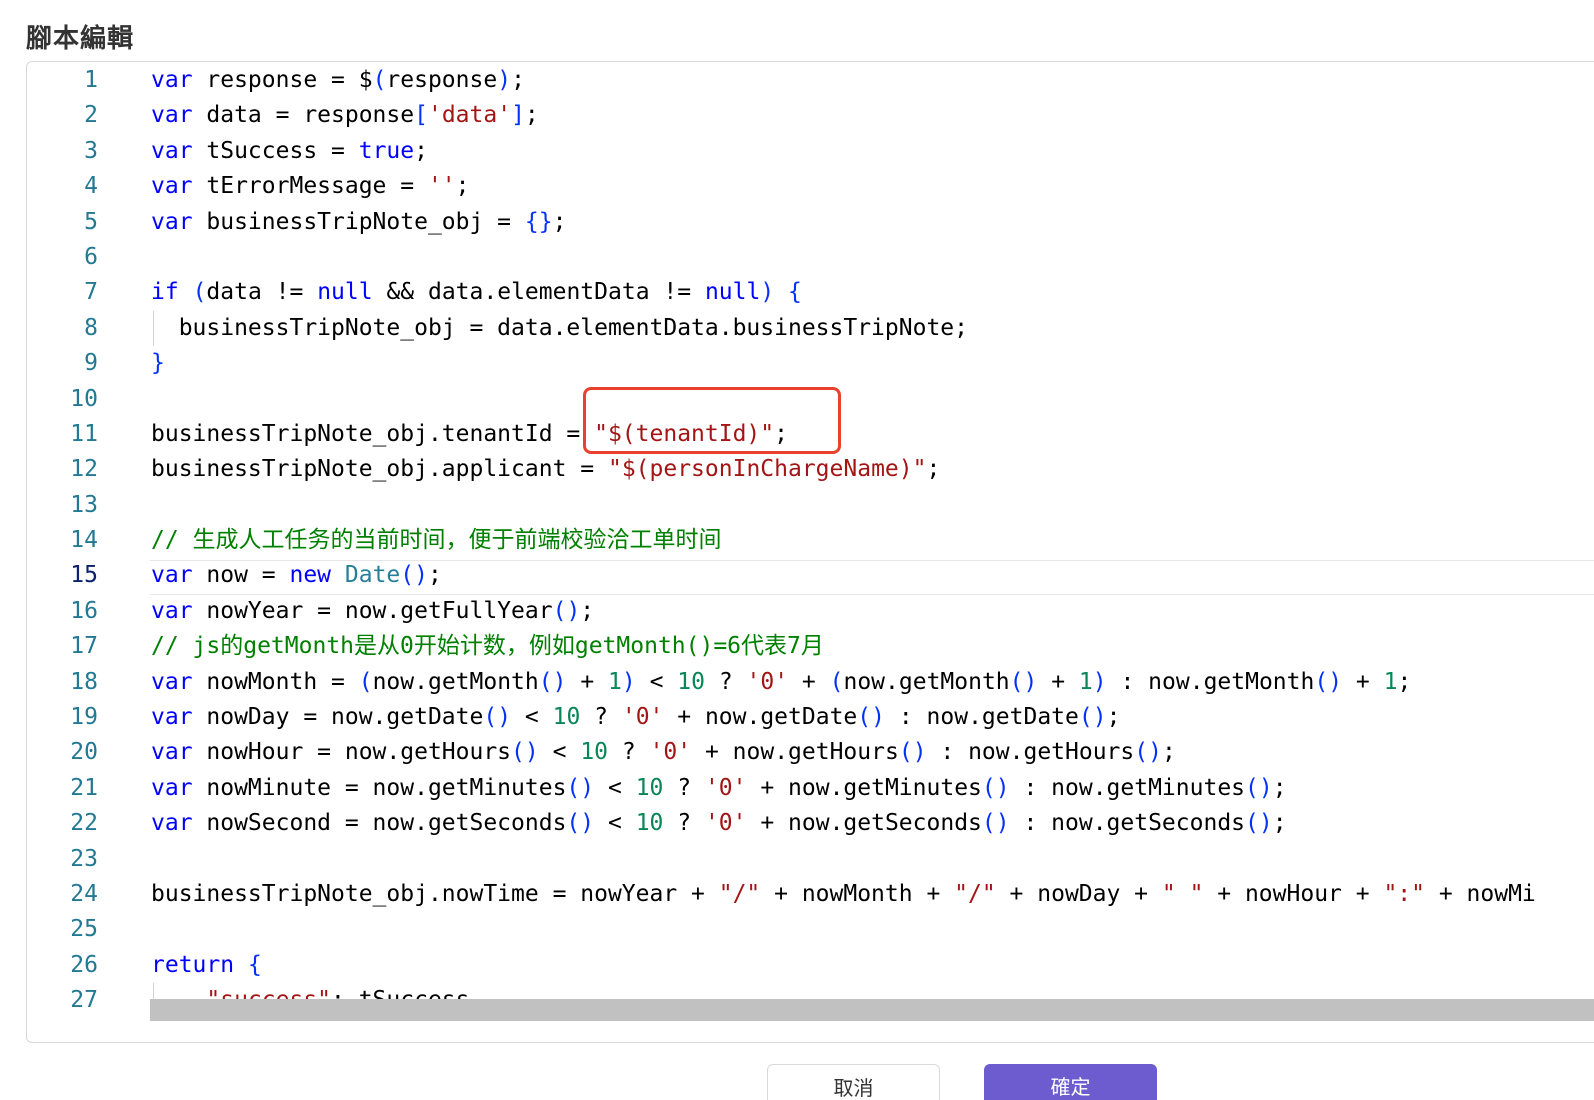 Image resolution: width=1594 pixels, height=1100 pixels. What do you see at coordinates (872, 611) in the screenshot?
I see `code-line: var nowYear = now.getFullYear();` at bounding box center [872, 611].